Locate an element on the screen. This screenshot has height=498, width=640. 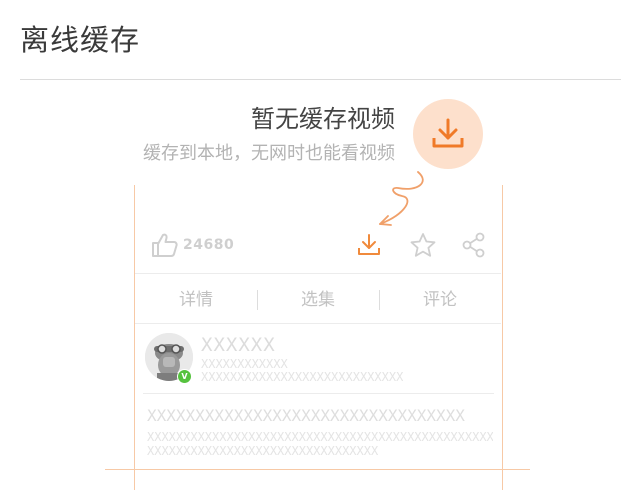
tabs-divider is located at coordinates (318, 323).